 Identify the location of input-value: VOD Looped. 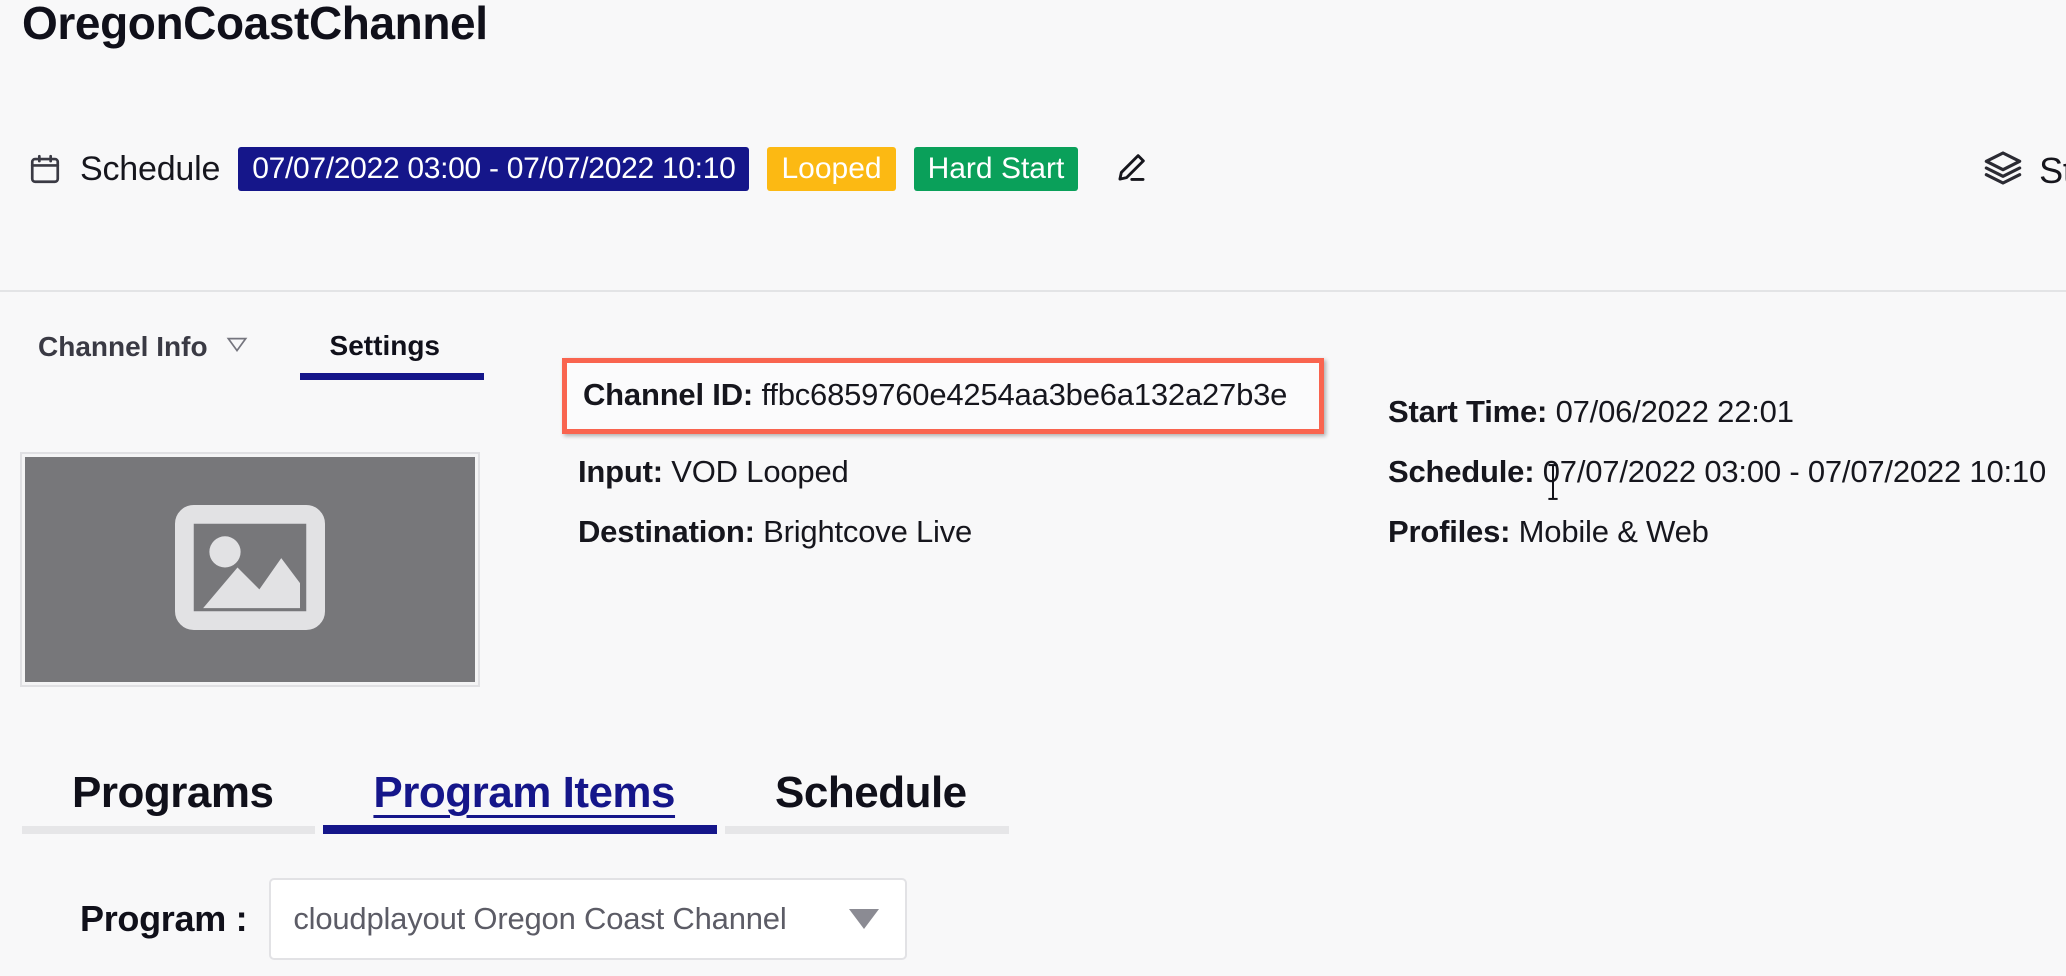
(760, 471).